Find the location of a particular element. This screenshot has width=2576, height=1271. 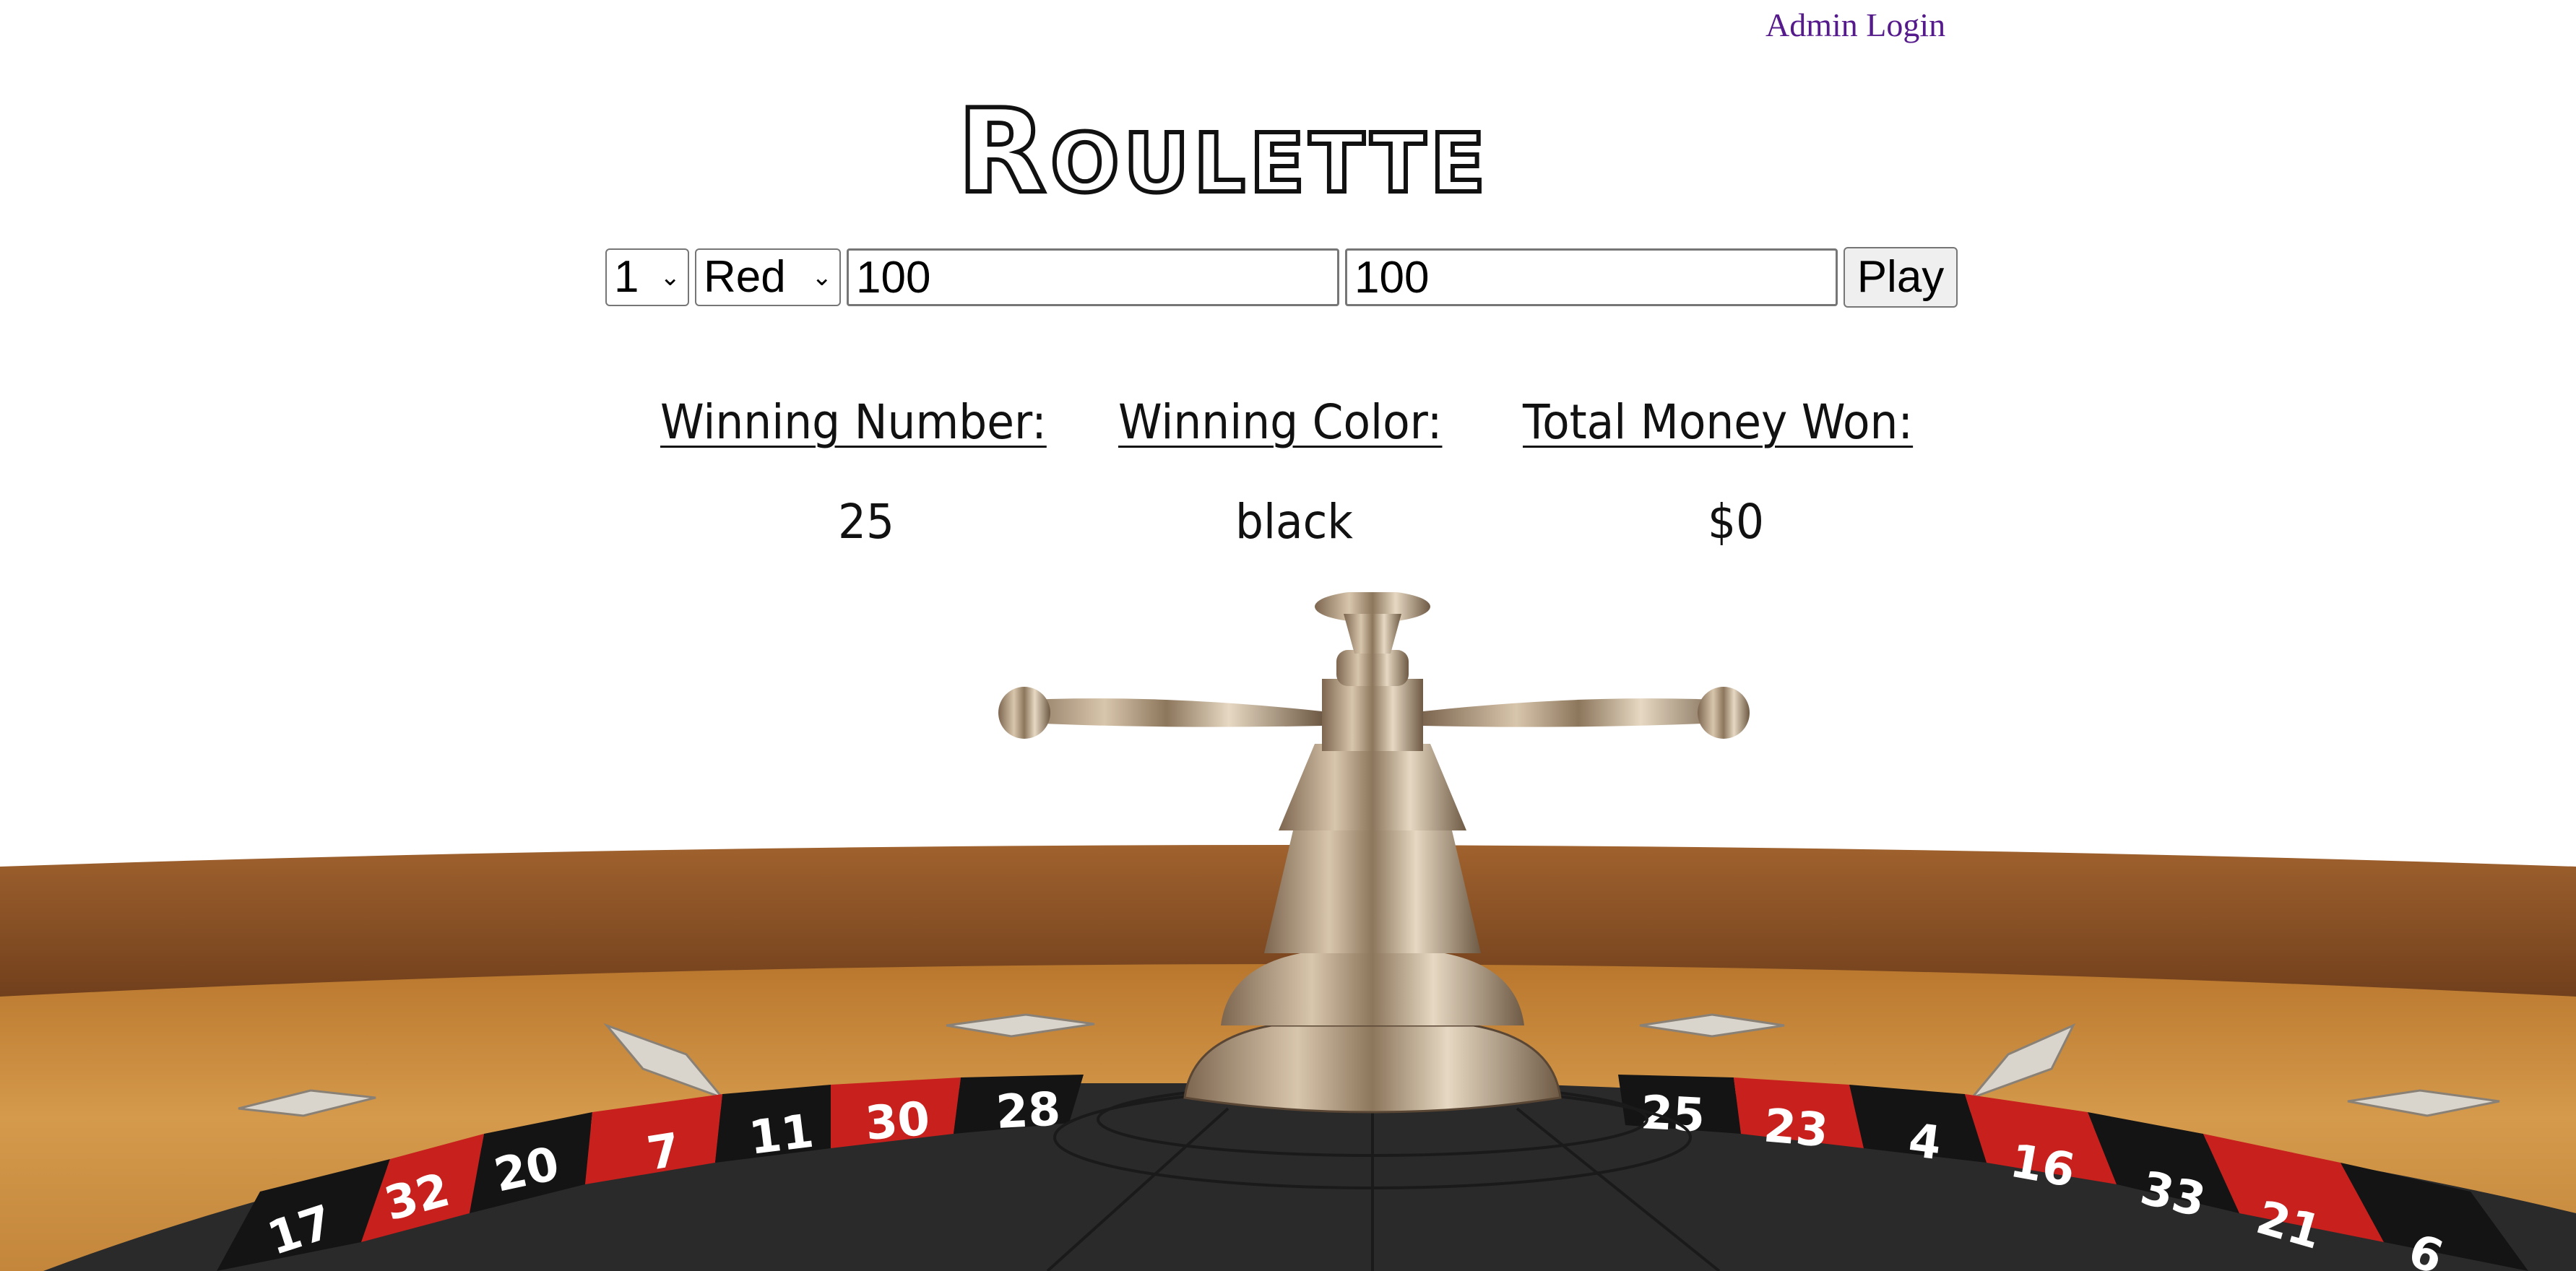

pocket-number: 25 is located at coordinates (1672, 1114).